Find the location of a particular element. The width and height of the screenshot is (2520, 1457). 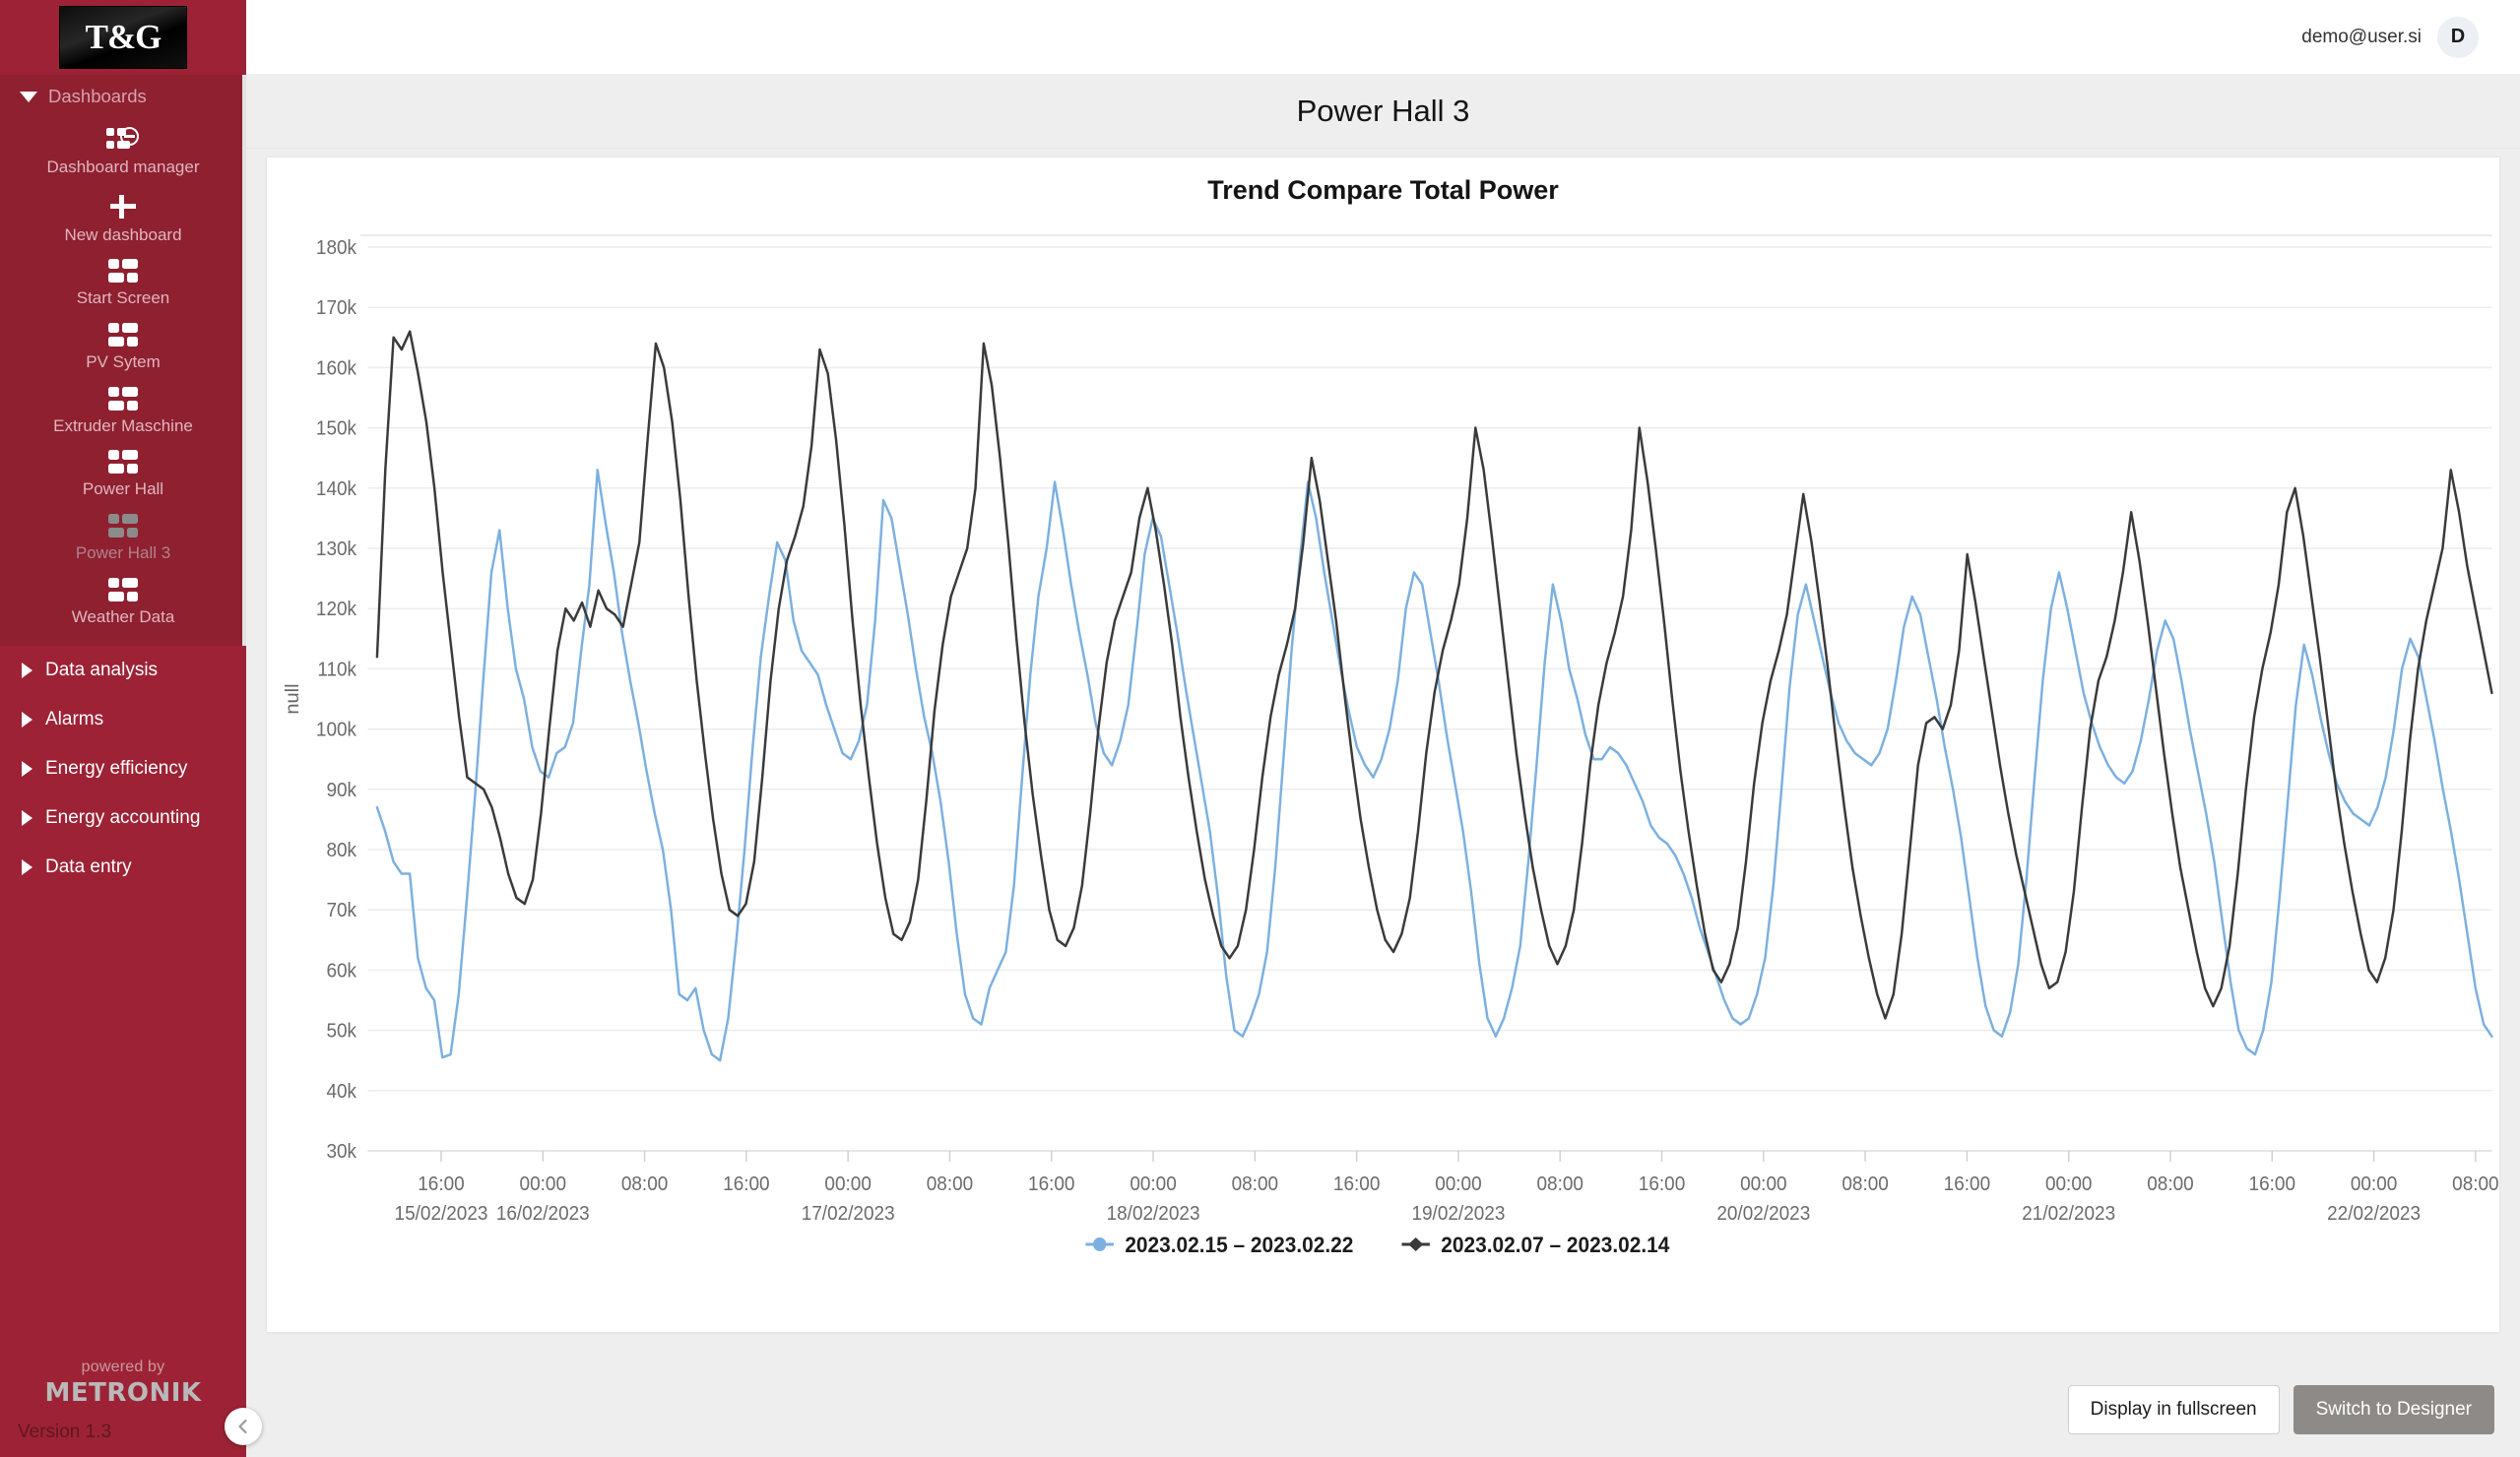

y-axis-tick-label: 130k is located at coordinates (336, 549).